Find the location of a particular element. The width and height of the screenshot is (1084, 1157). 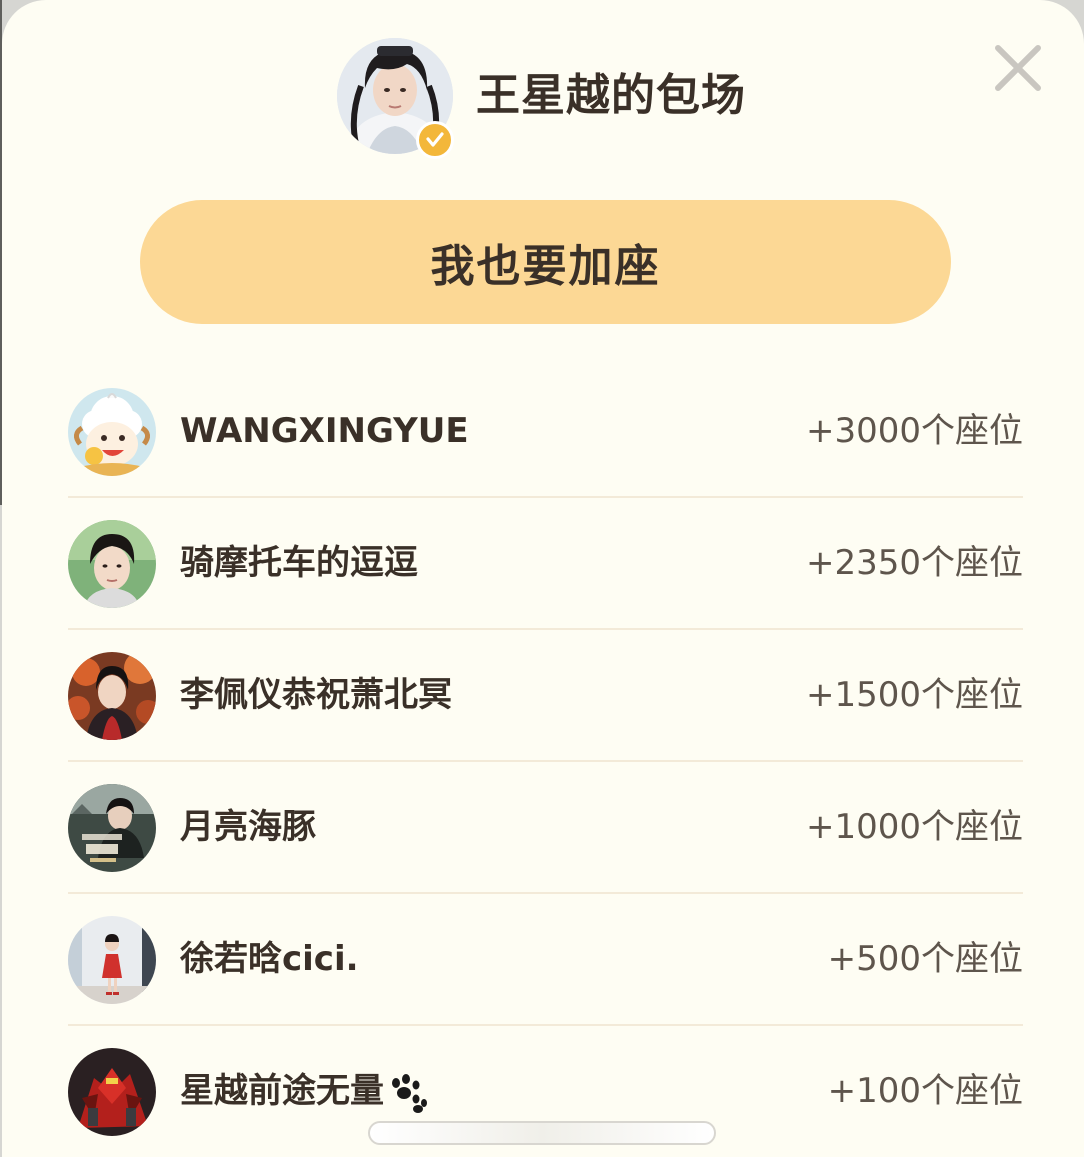

seat-count: +1000个座位 is located at coordinates (914, 827).